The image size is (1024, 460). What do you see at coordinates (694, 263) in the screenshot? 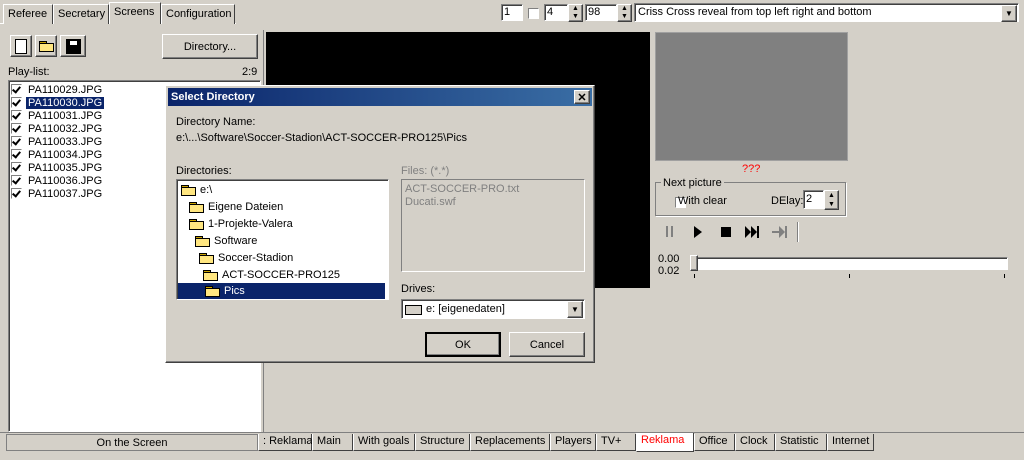
I see `progress-thumb` at bounding box center [694, 263].